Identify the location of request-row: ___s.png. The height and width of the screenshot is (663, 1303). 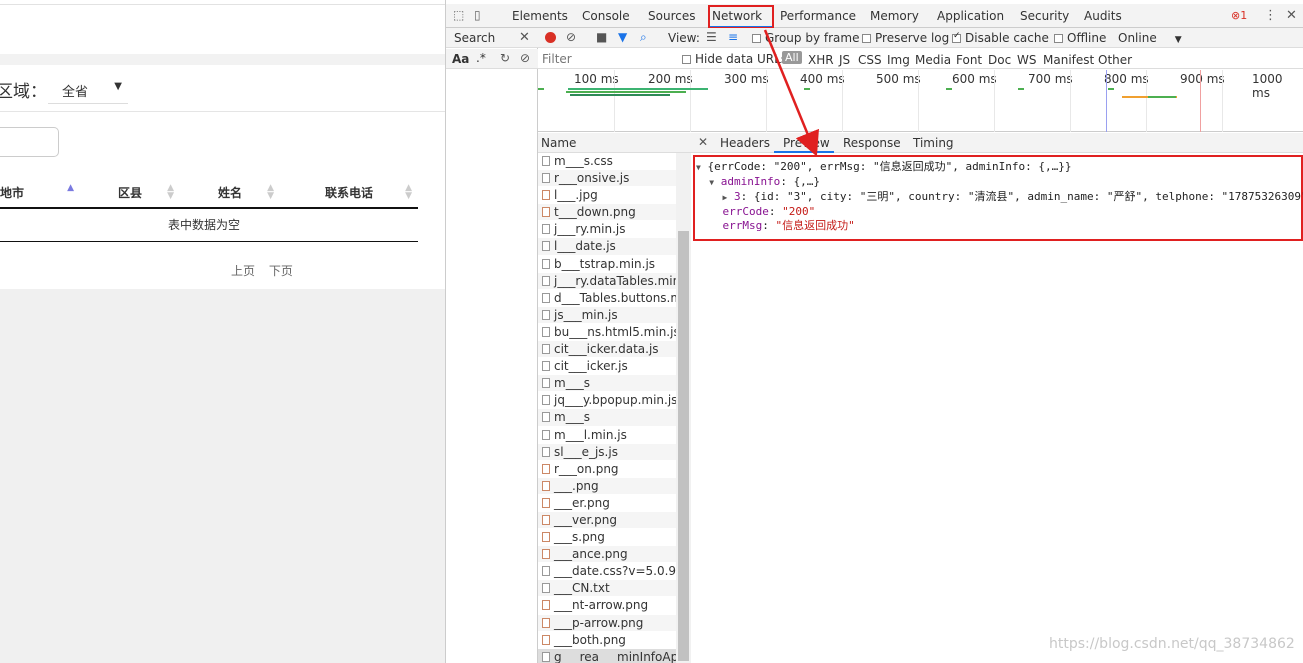
(607, 538).